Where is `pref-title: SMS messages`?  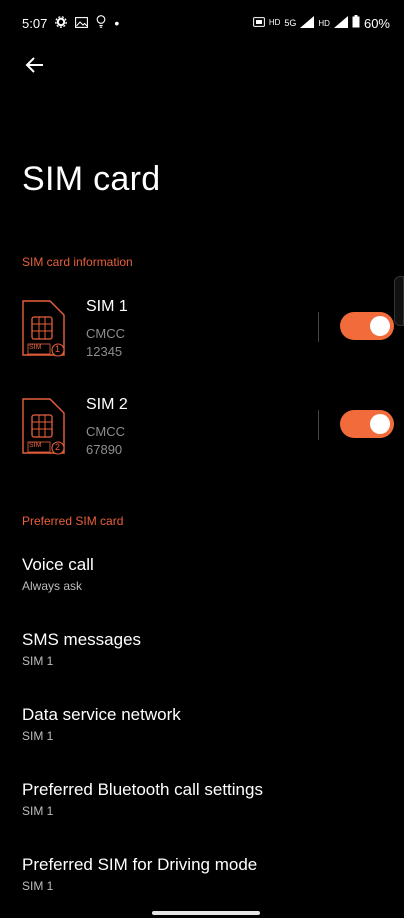
pref-title: SMS messages is located at coordinates (82, 639).